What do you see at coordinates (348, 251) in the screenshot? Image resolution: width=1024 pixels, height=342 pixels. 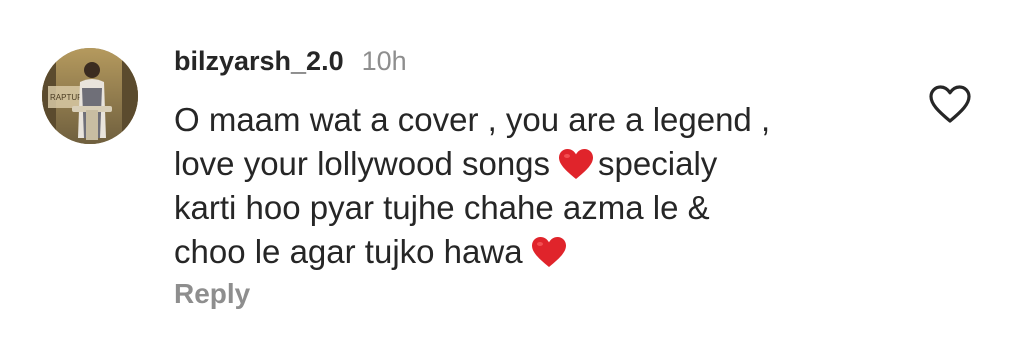 I see `comment-line-4-text: choo le agar tujko hawa` at bounding box center [348, 251].